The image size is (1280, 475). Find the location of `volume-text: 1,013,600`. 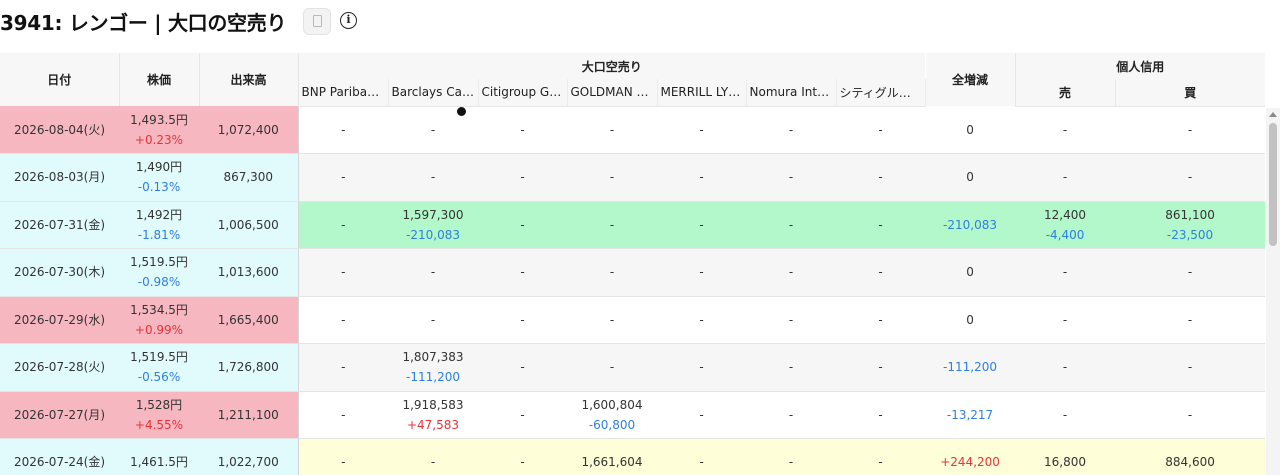

volume-text: 1,013,600 is located at coordinates (248, 272).